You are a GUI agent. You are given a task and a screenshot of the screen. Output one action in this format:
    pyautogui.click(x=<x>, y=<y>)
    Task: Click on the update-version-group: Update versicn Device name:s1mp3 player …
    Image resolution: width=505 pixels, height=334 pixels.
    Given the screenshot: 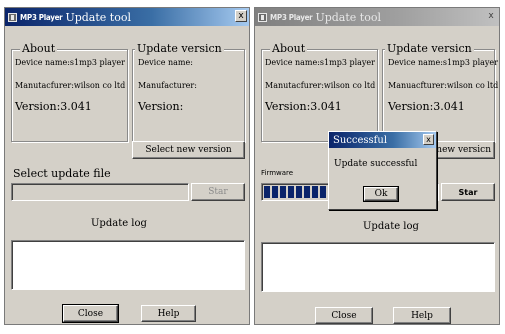 What is the action you would take?
    pyautogui.click(x=440, y=92)
    